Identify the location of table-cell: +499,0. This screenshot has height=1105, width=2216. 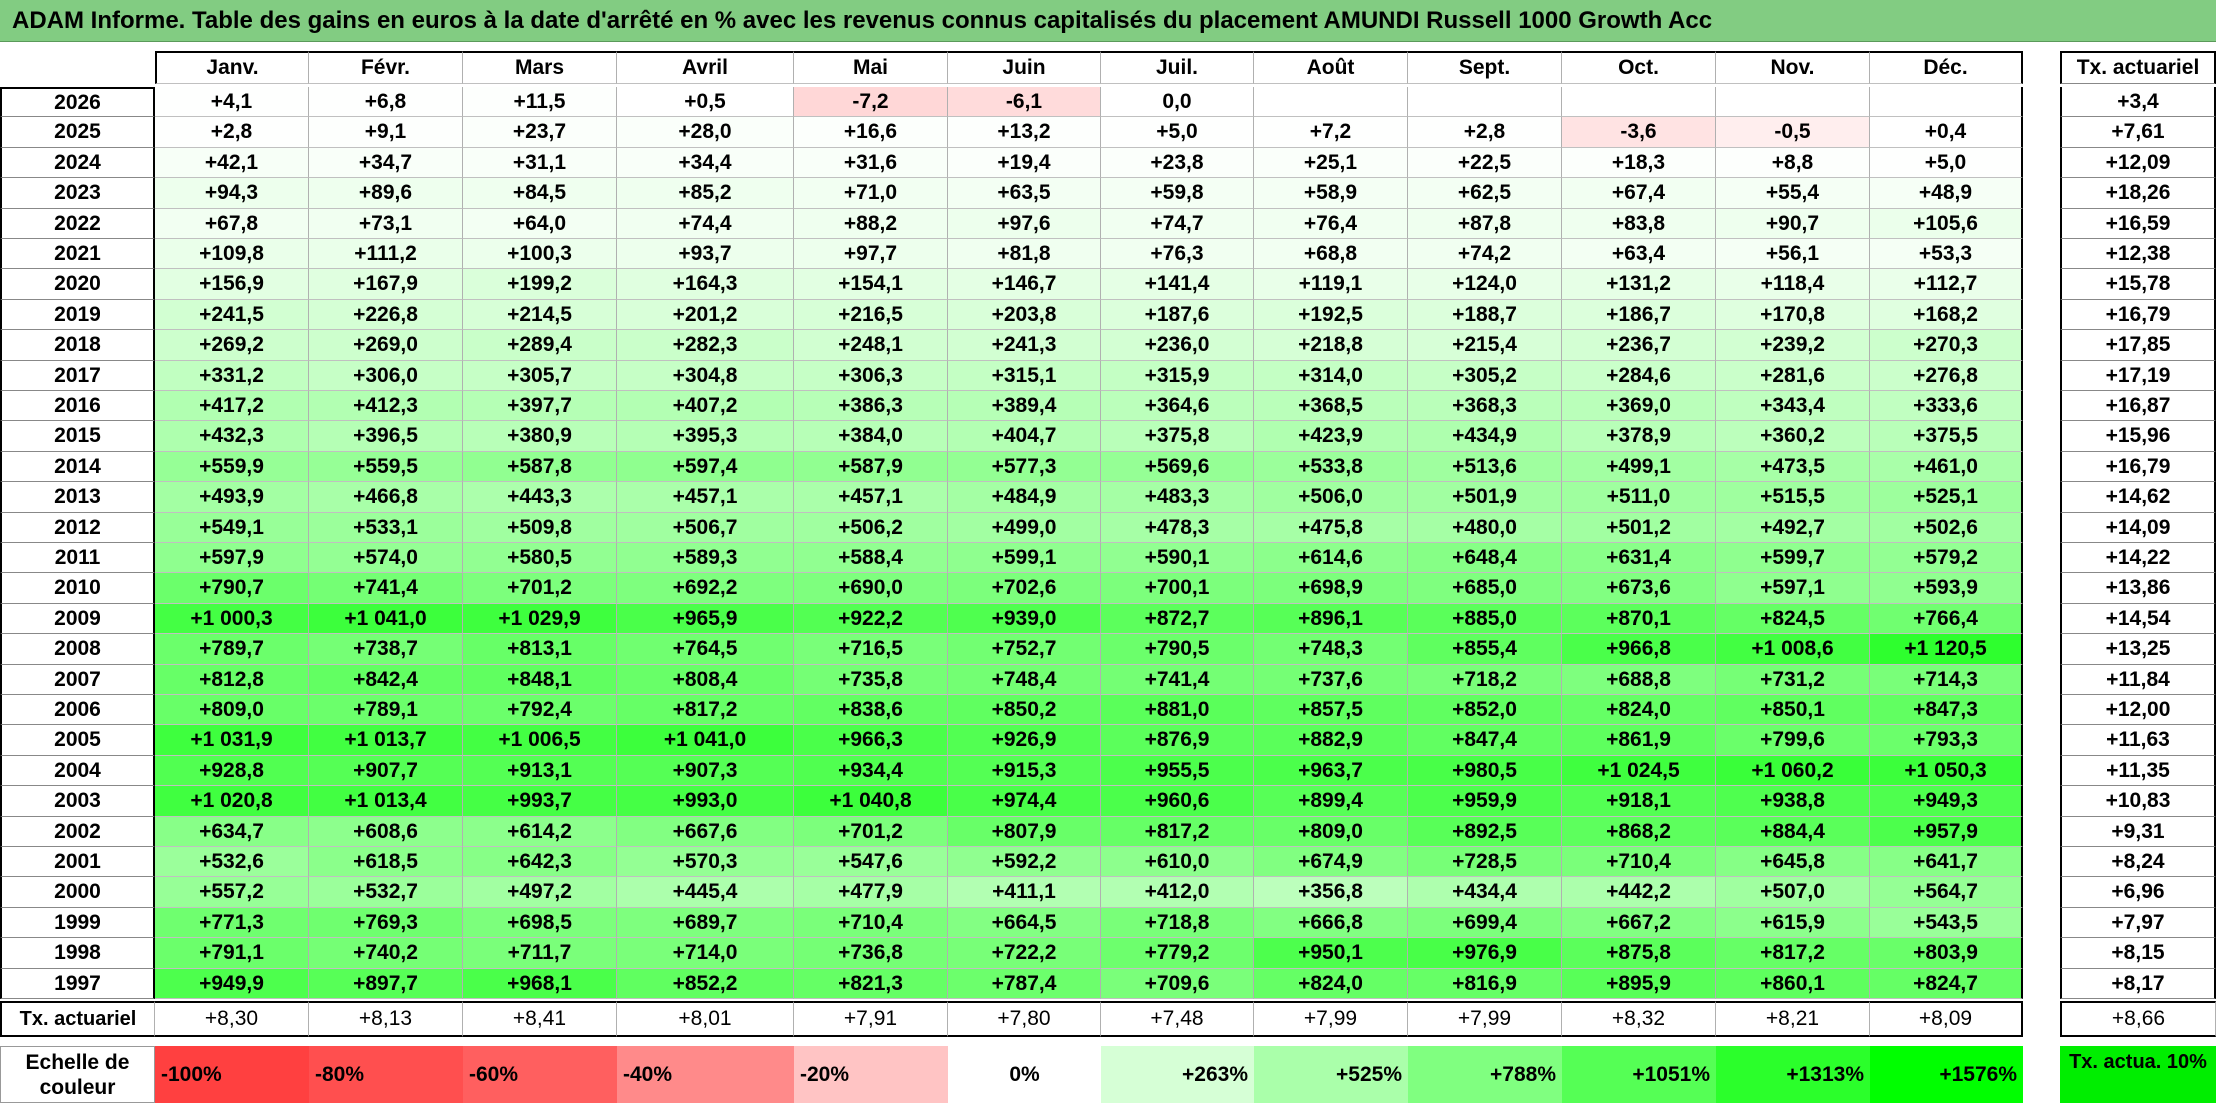
(1024, 528).